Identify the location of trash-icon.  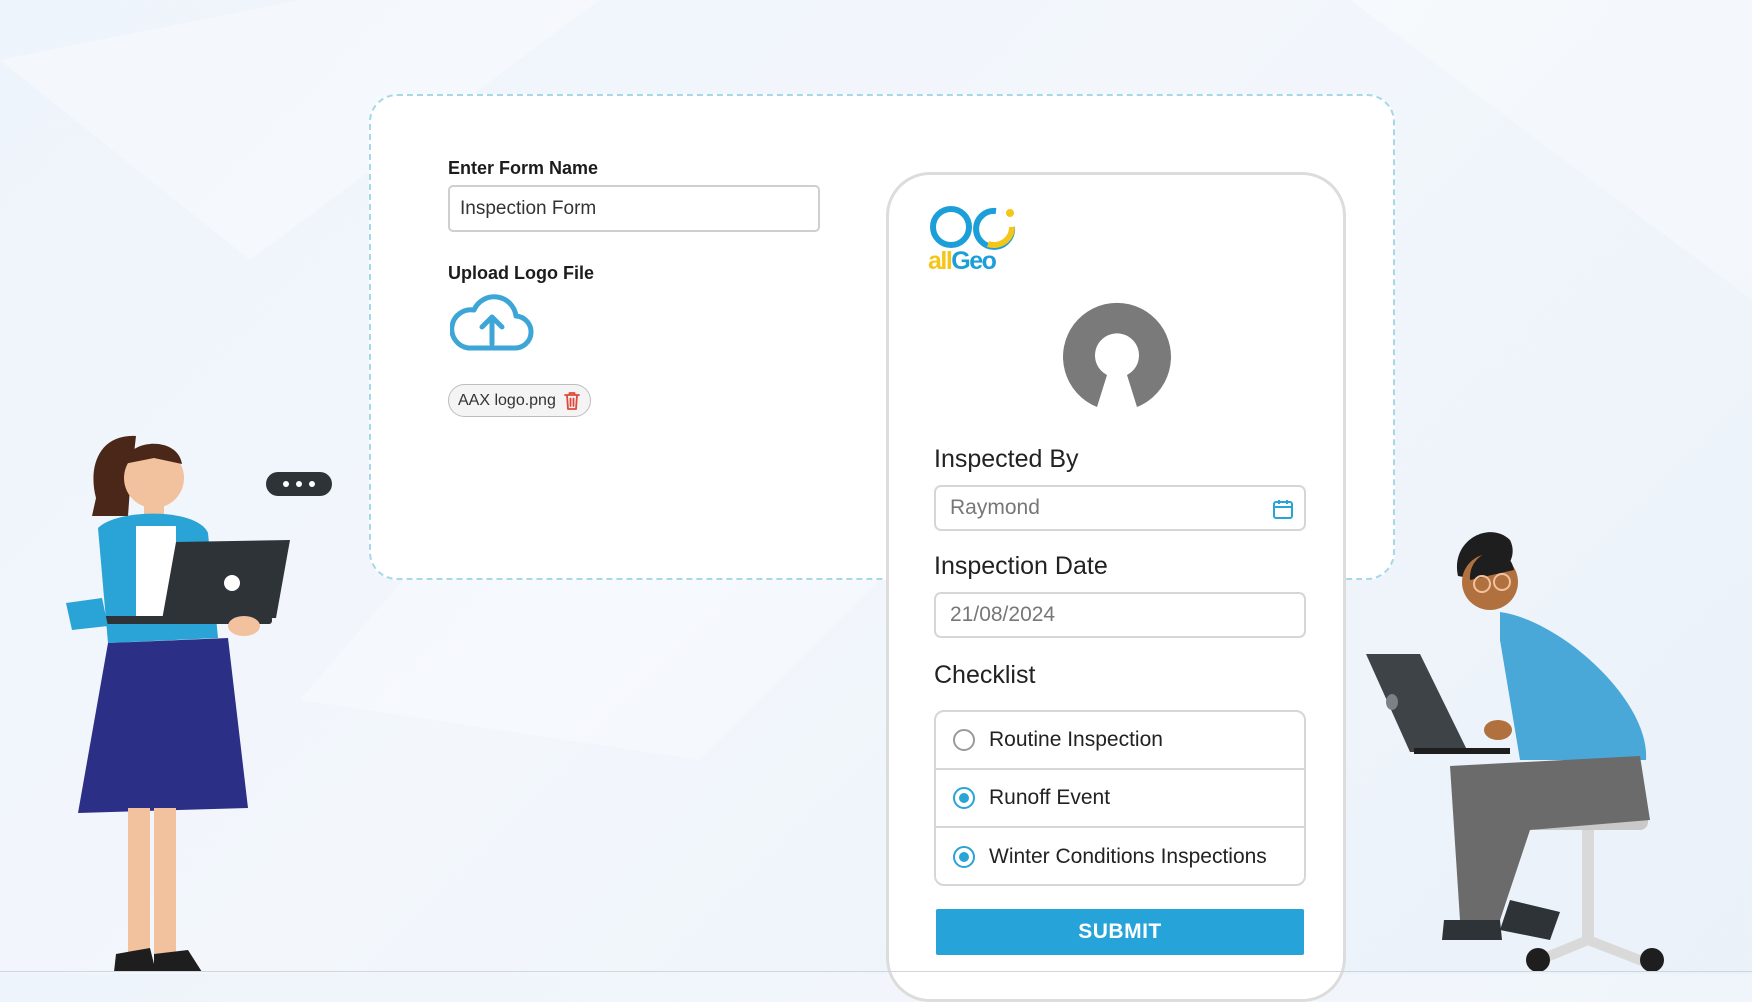
(571, 400).